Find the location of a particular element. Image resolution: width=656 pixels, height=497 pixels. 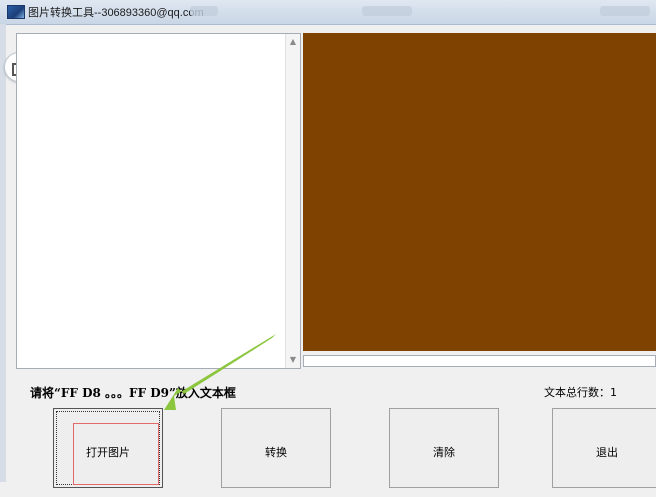

convert-label: 转换 is located at coordinates (276, 452).